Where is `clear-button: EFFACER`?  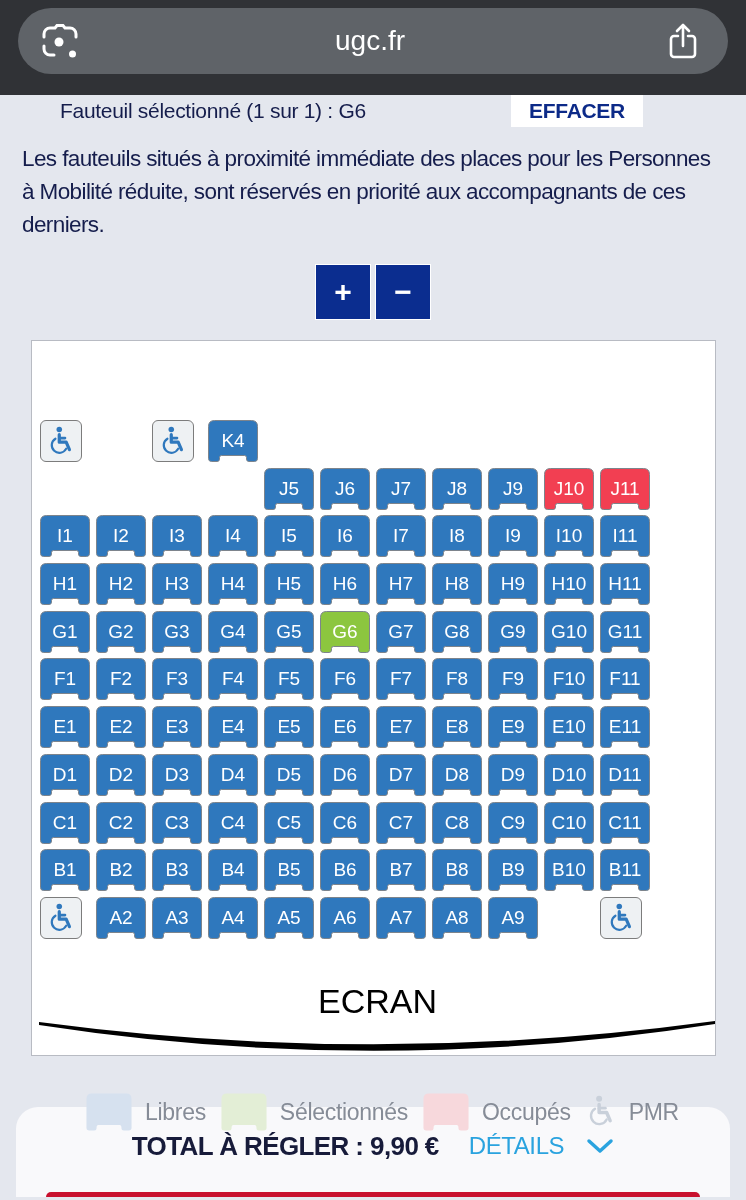
clear-button: EFFACER is located at coordinates (577, 111).